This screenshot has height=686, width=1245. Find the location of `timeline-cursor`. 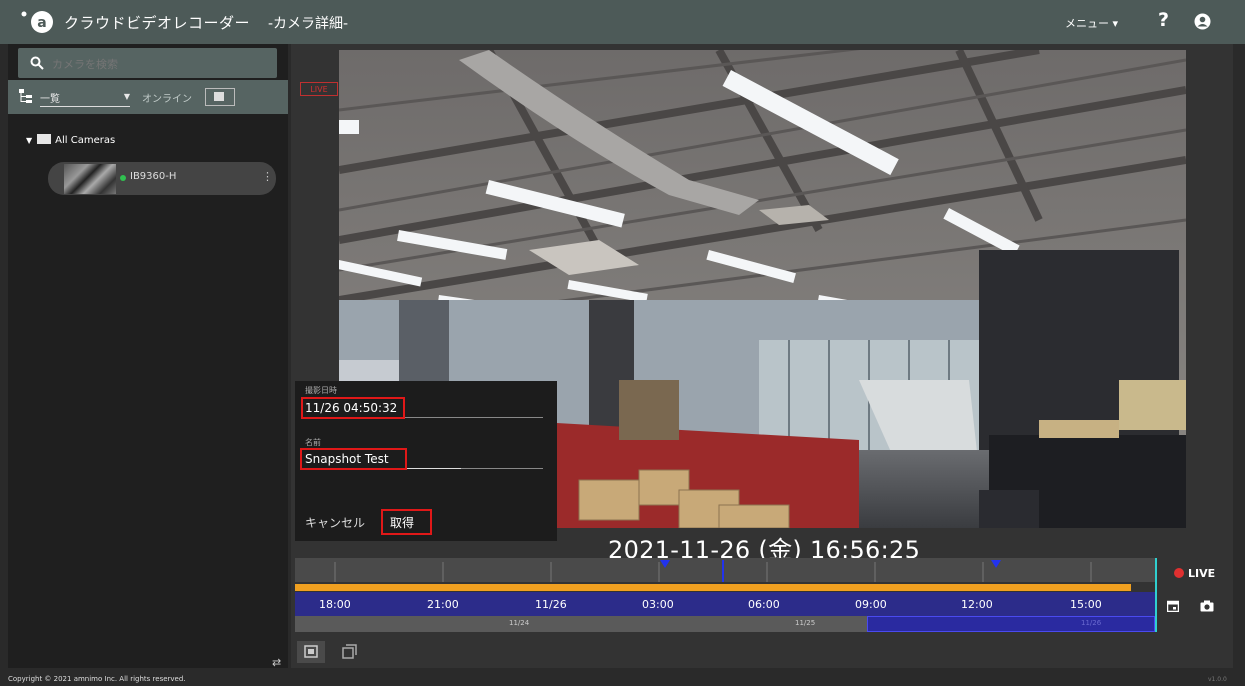

timeline-cursor is located at coordinates (1156, 595).